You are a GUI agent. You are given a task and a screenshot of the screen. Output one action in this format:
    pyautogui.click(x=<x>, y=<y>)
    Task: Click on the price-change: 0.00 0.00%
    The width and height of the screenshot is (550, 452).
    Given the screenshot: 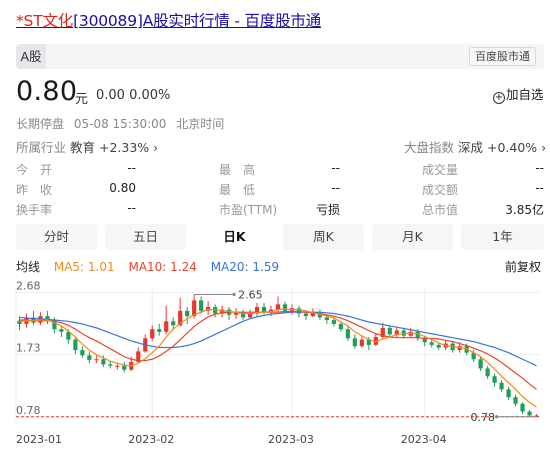 What is the action you would take?
    pyautogui.click(x=133, y=95)
    